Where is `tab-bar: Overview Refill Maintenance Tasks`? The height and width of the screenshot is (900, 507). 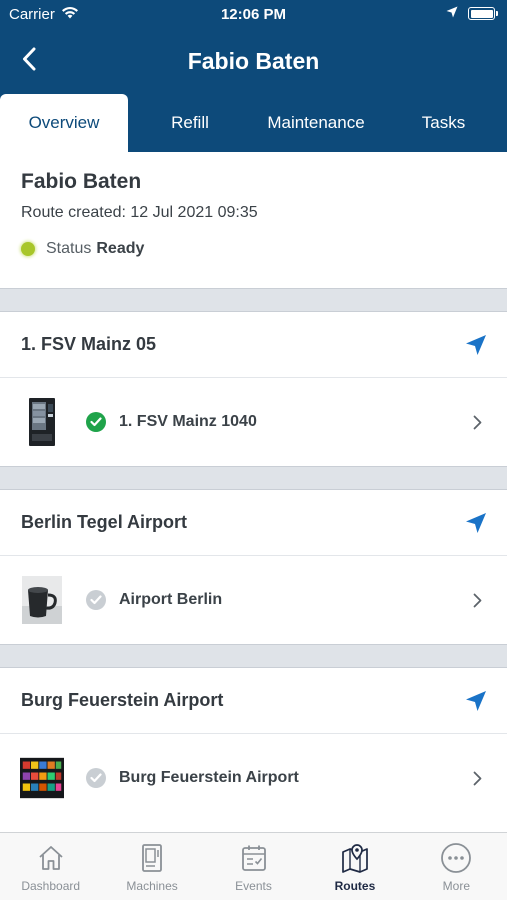 tab-bar: Overview Refill Maintenance Tasks is located at coordinates (253, 123).